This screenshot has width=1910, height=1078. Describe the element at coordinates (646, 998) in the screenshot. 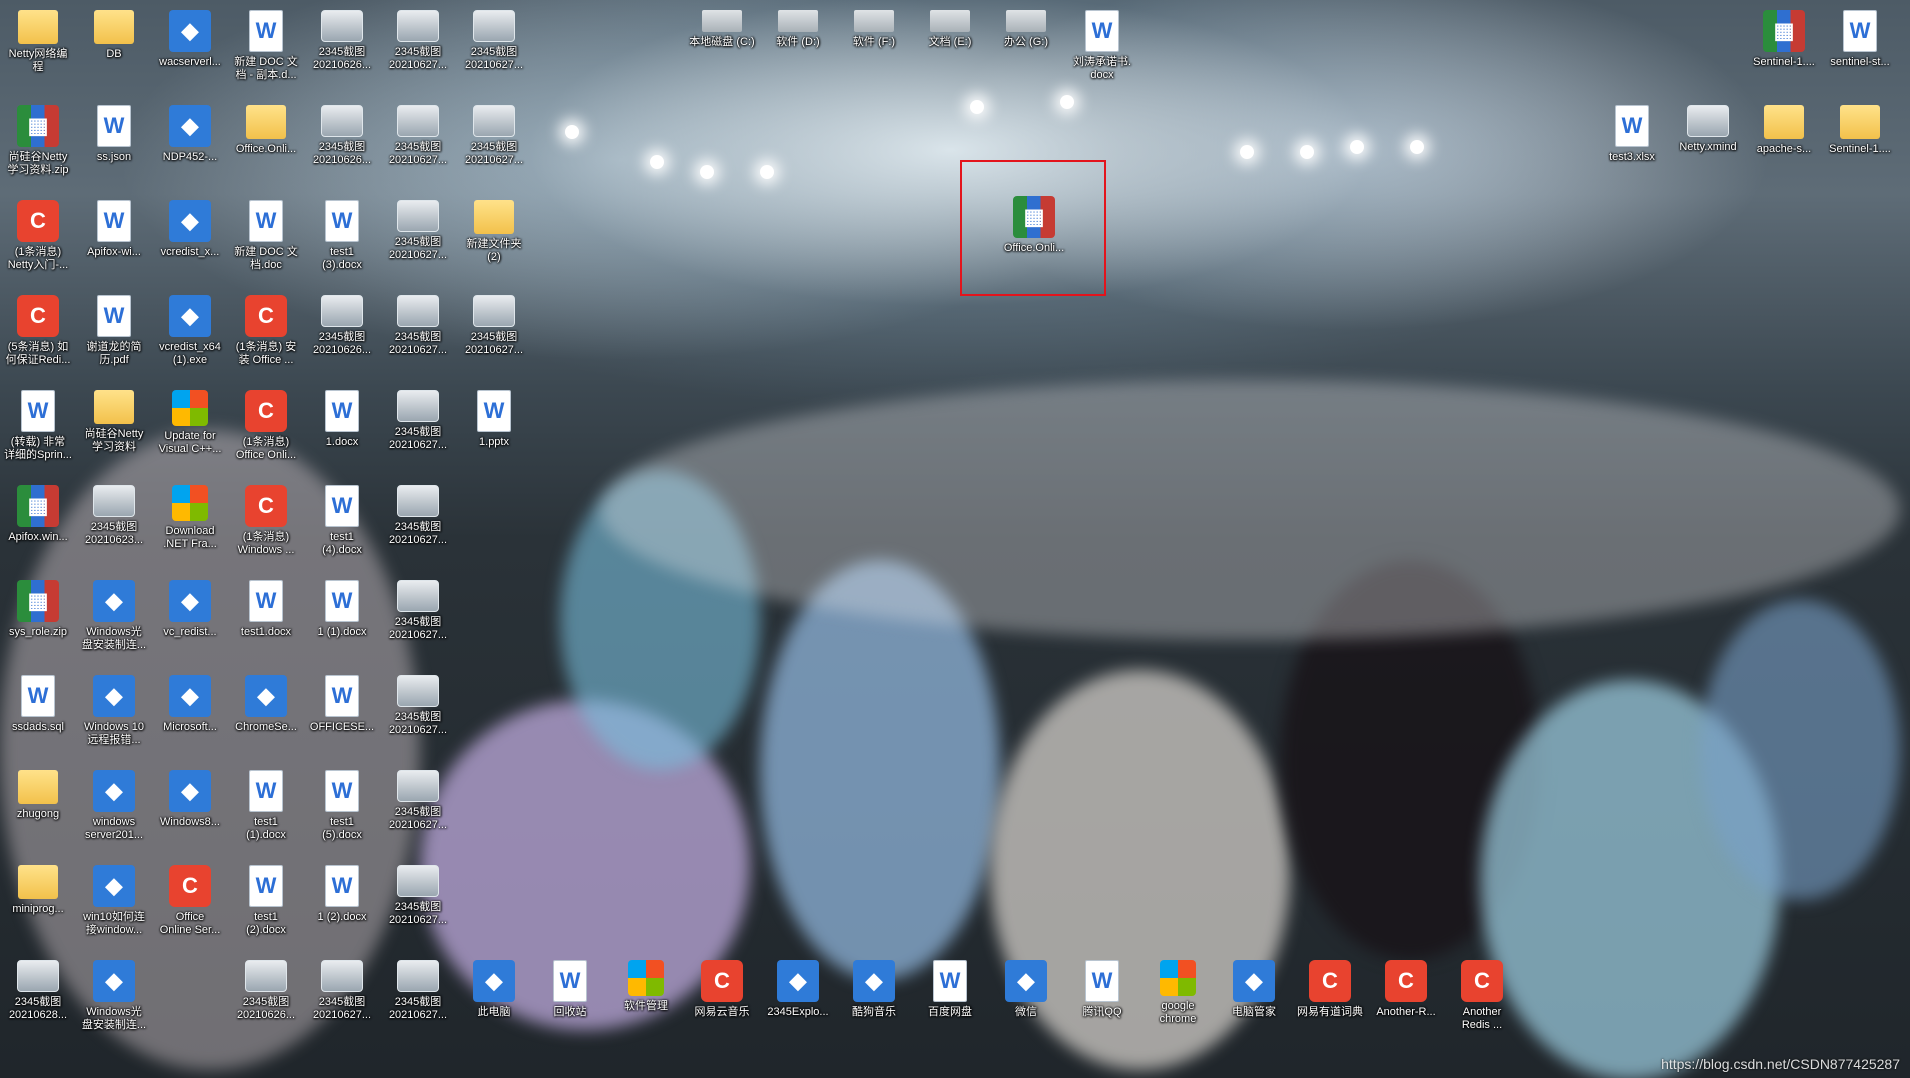

I see `desktop-icon: 软件管理` at that location.